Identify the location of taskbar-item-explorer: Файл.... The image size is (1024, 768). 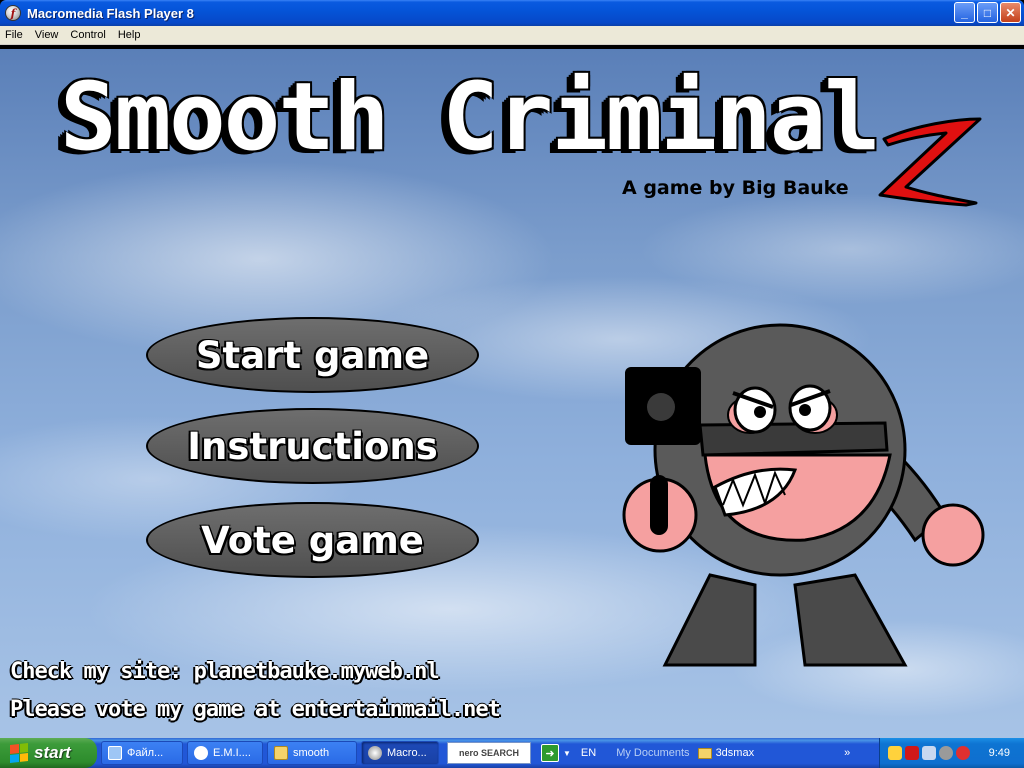
(142, 753).